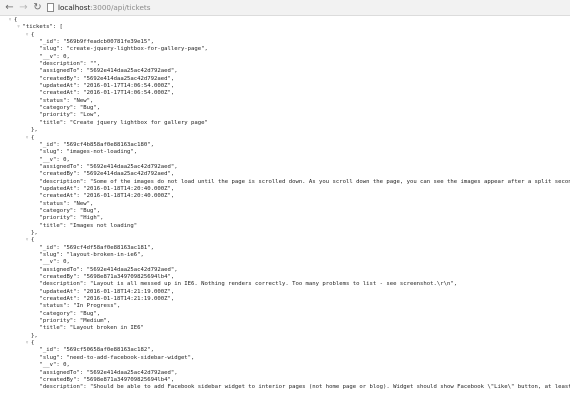  I want to click on json-line: "createdBy": "5698e871a349709825694lb4",, so click(285, 277).